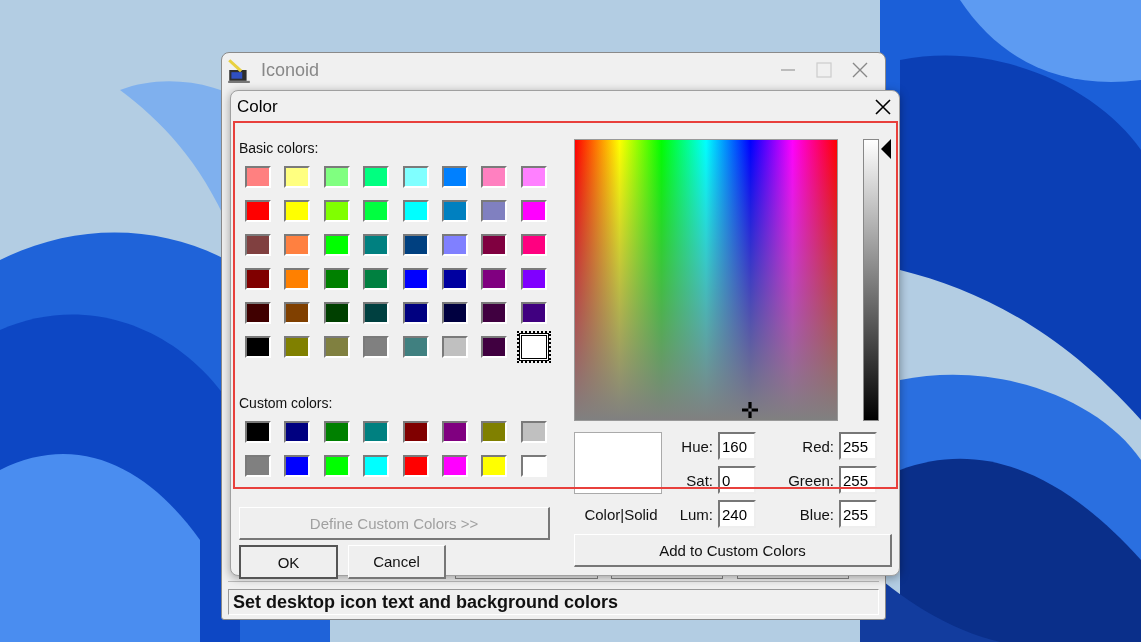 The image size is (1141, 642). I want to click on preview-label: Color|Solid, so click(621, 514).